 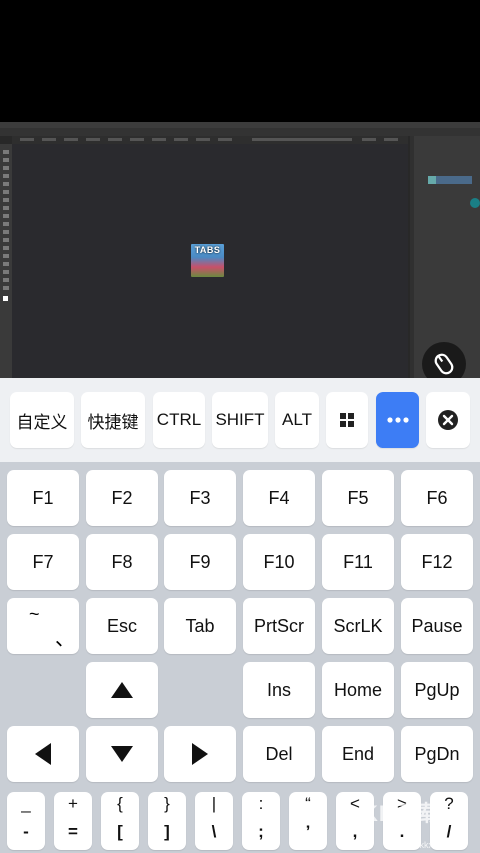 What do you see at coordinates (240, 132) in the screenshot?
I see `ps-options-bar` at bounding box center [240, 132].